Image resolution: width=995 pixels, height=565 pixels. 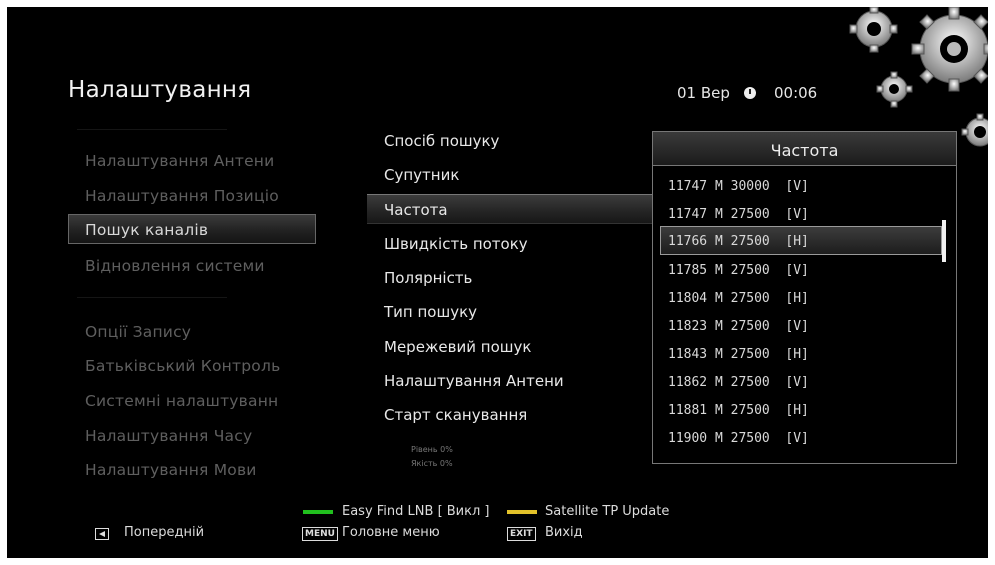 I want to click on satellite-tp-update-label: Satellite TP Update, so click(x=607, y=511).